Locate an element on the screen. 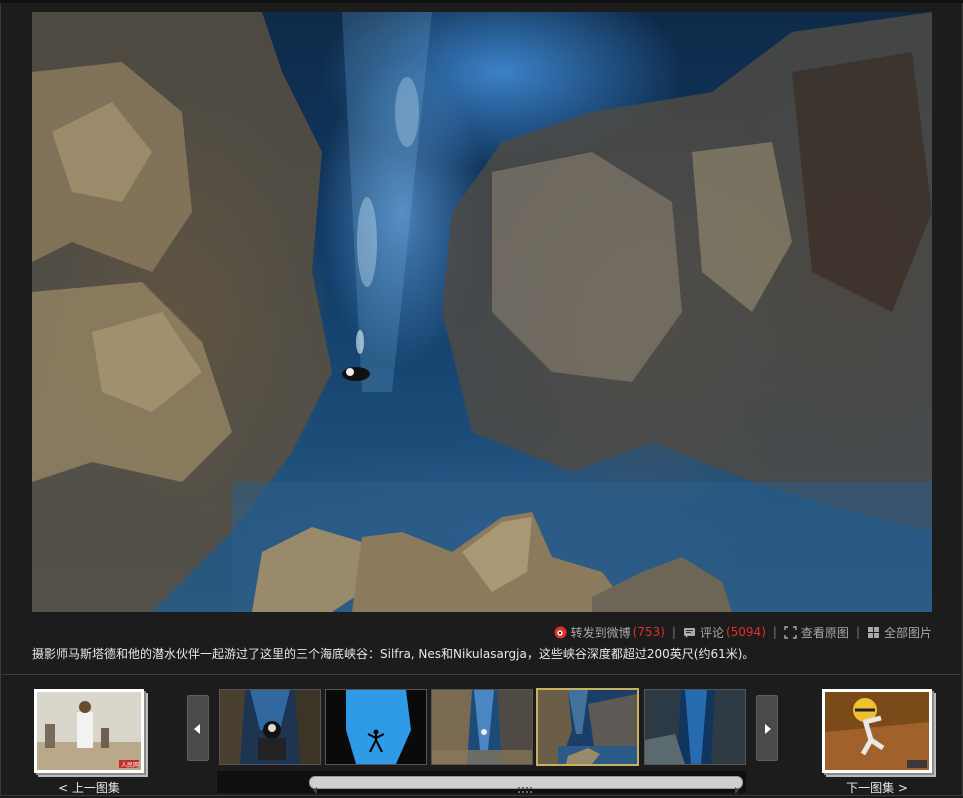 This screenshot has height=798, width=963. scrollbar-thumb is located at coordinates (526, 785).